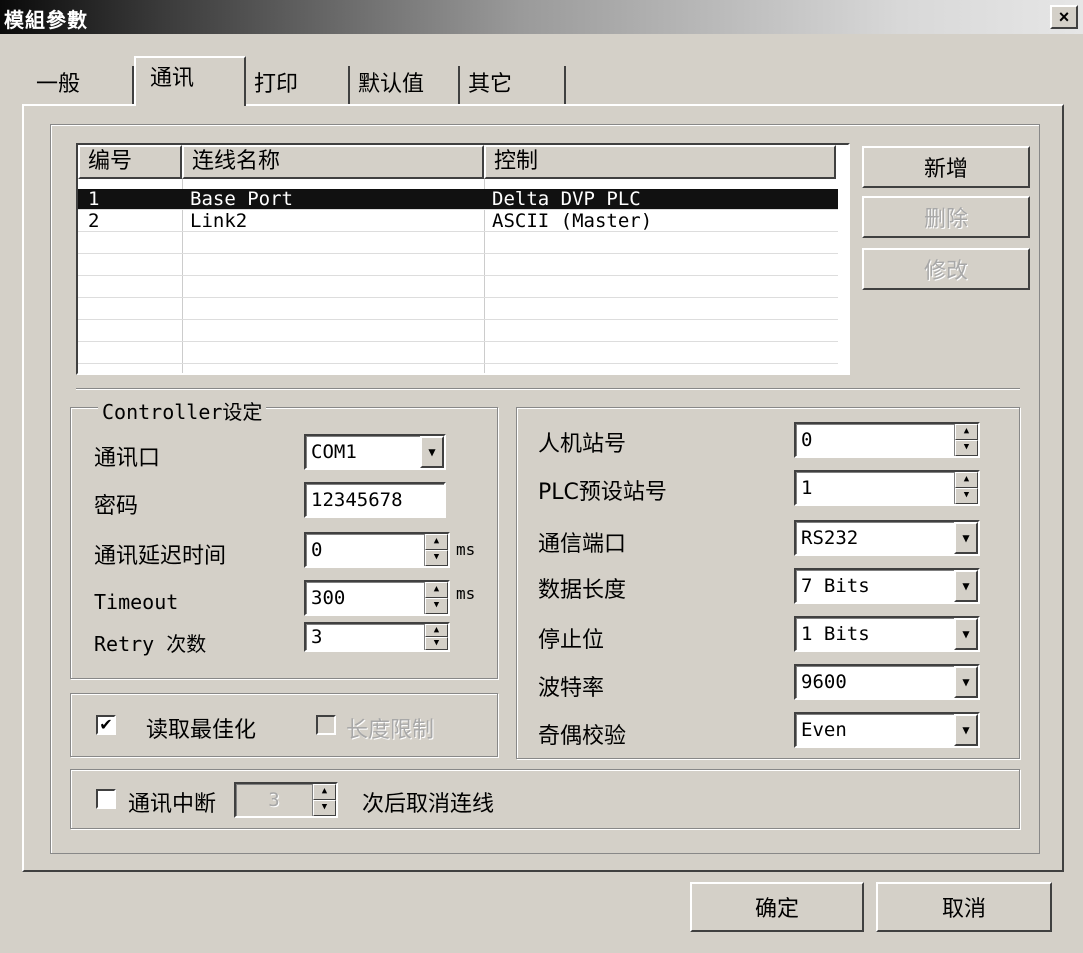  What do you see at coordinates (106, 799) in the screenshot?
I see `interrupt-checkbox` at bounding box center [106, 799].